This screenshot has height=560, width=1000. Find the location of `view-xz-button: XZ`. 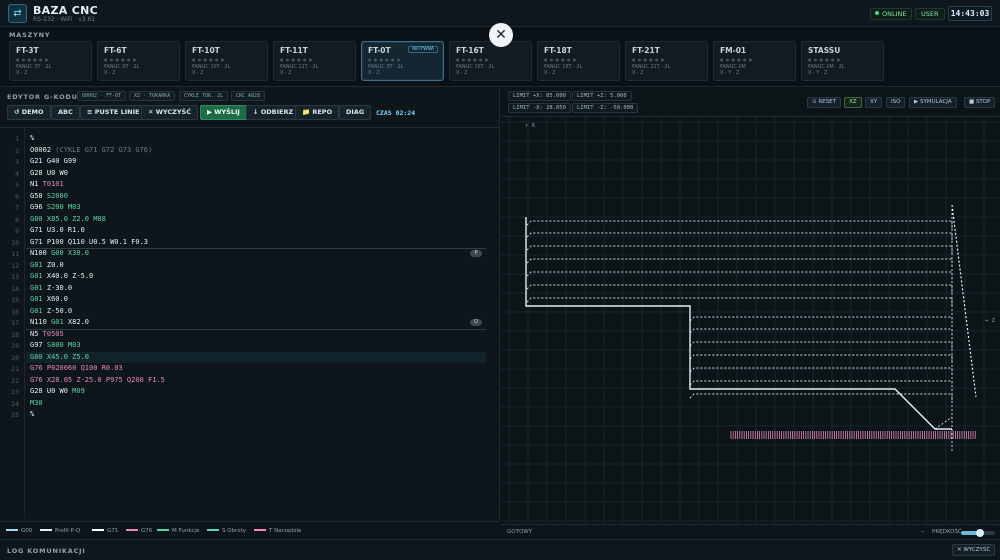

view-xz-button: XZ is located at coordinates (853, 102).